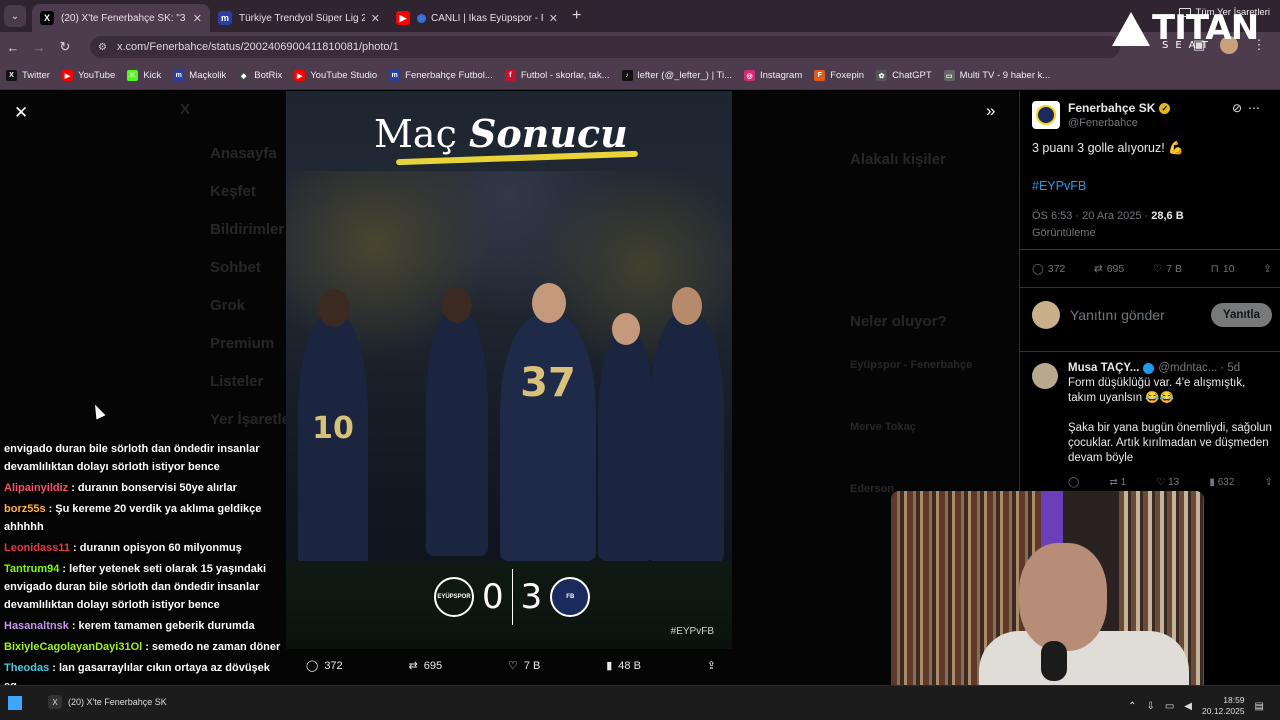 This screenshot has height=720, width=1280. I want to click on score-board: EYÜPSPOR 0 3 FB, so click(512, 597).